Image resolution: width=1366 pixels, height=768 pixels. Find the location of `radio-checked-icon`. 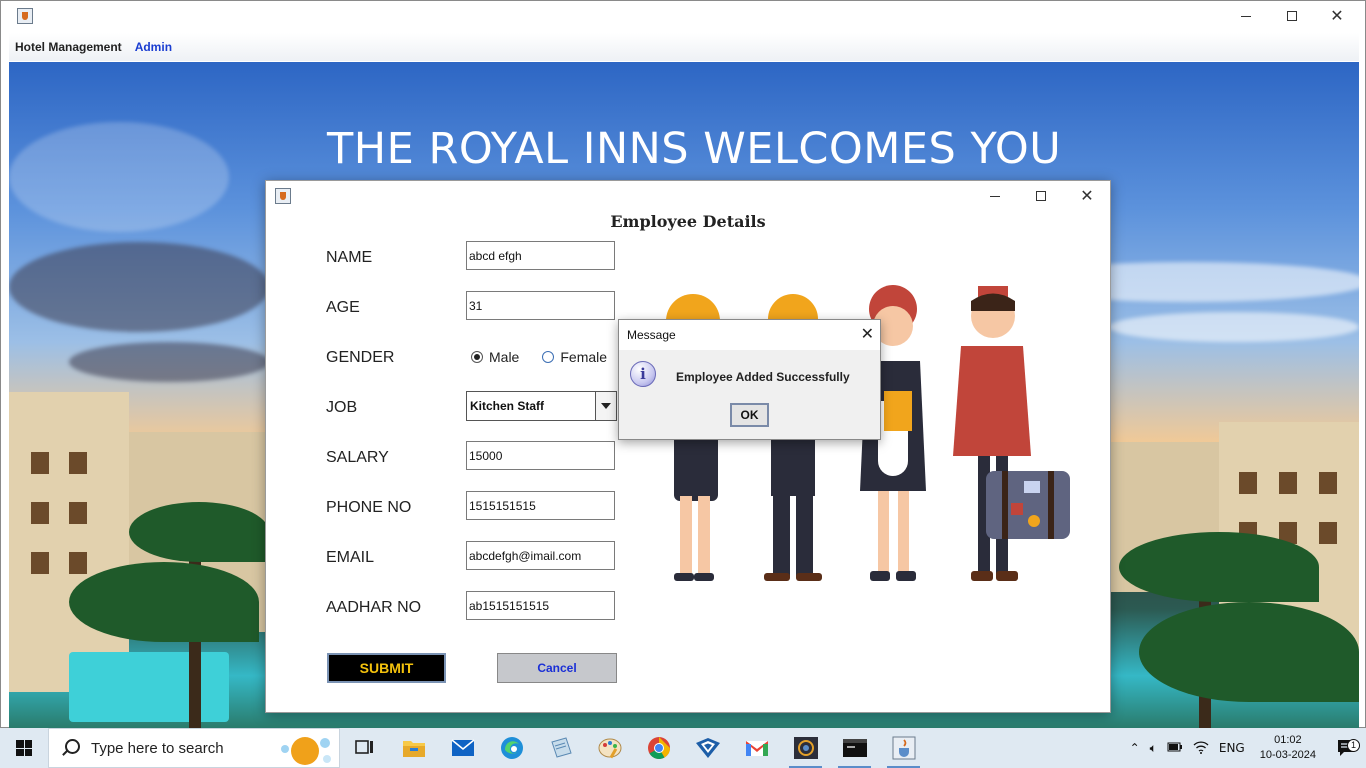

radio-checked-icon is located at coordinates (477, 357).